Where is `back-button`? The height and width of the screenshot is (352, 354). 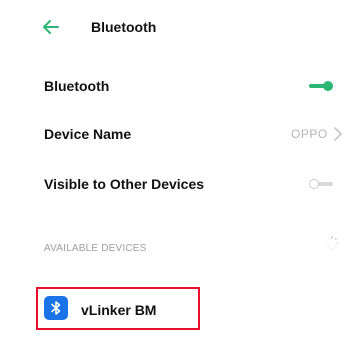
back-button is located at coordinates (51, 27).